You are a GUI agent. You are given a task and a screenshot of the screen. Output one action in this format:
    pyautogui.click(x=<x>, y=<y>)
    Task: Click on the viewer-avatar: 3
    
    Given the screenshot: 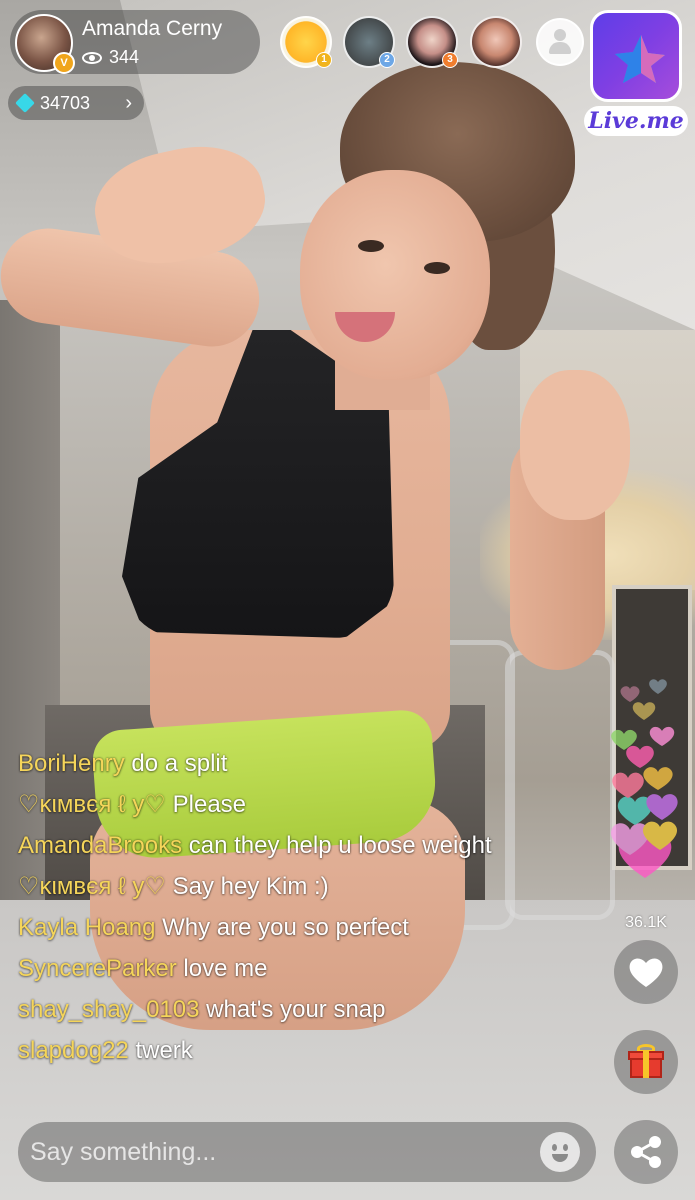 What is the action you would take?
    pyautogui.click(x=432, y=42)
    